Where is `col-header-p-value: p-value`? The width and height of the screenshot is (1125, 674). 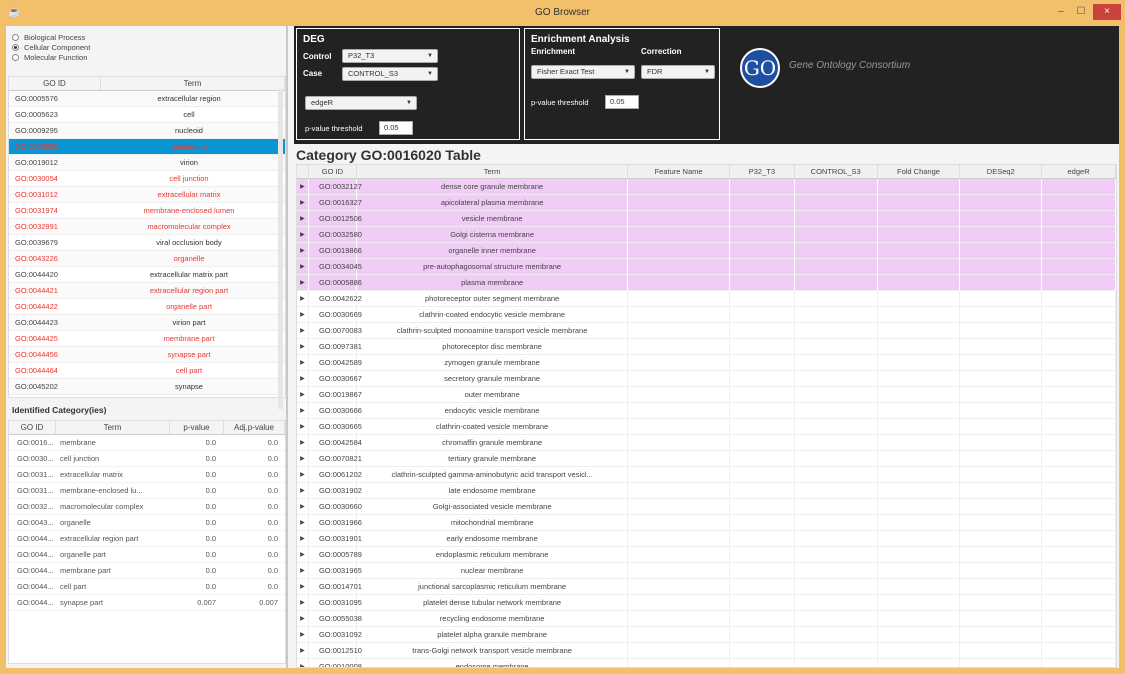 col-header-p-value: p-value is located at coordinates (197, 427).